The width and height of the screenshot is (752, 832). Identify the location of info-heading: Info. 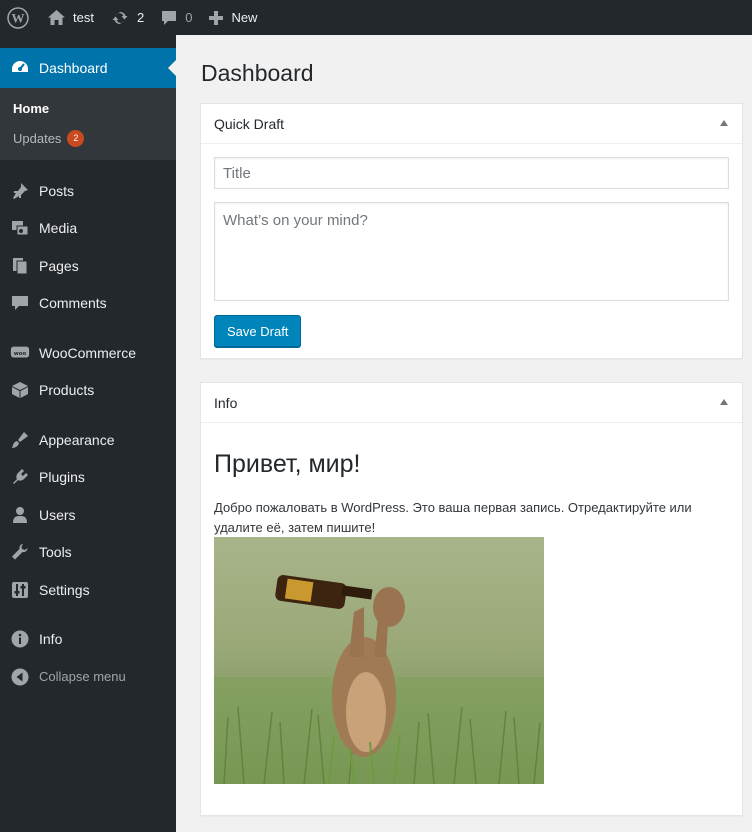
(226, 402).